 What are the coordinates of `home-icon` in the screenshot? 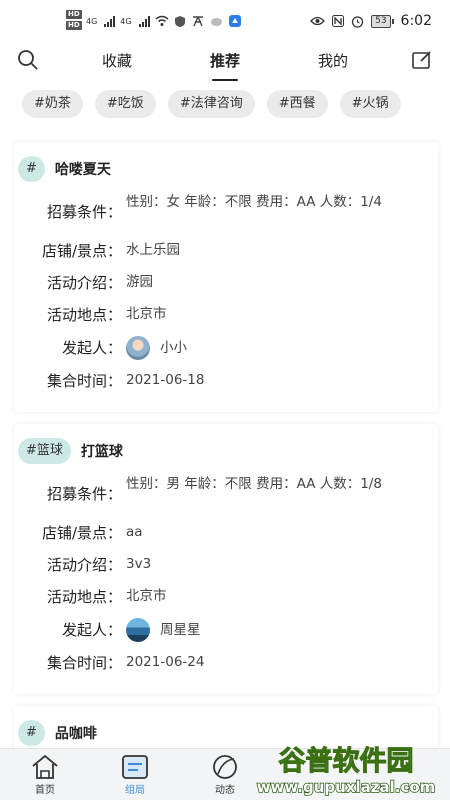 It's located at (45, 766).